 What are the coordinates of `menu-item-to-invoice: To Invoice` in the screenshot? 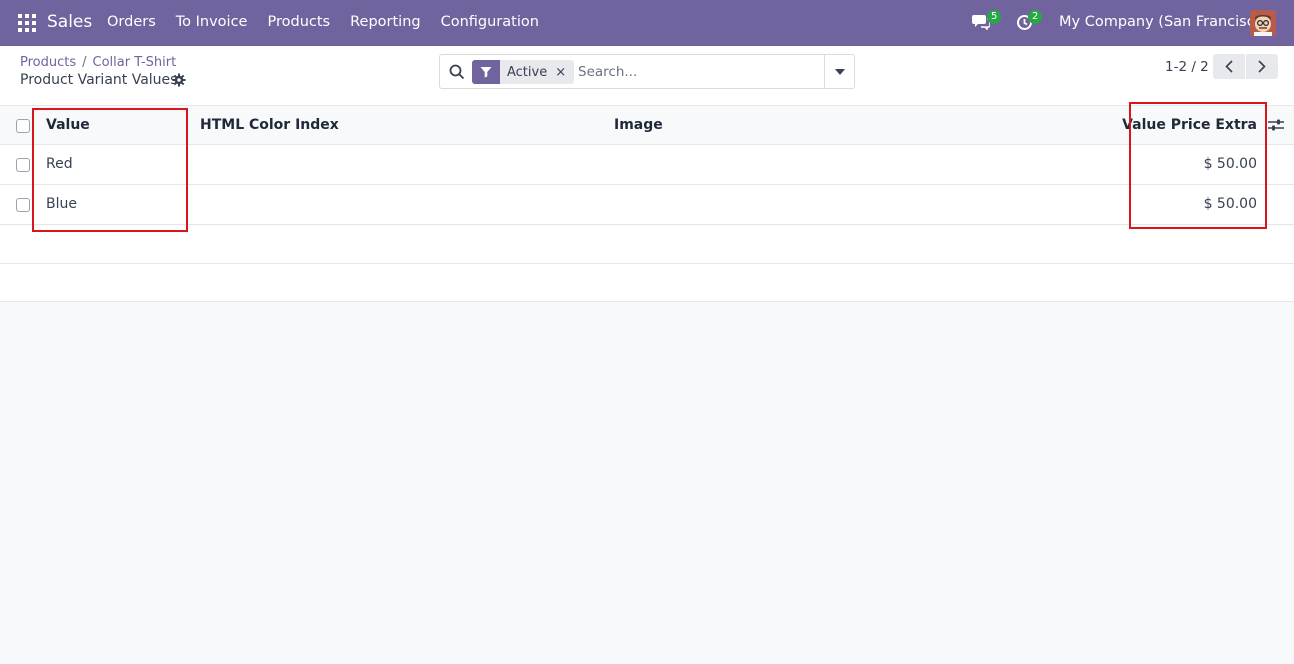 It's located at (212, 22).